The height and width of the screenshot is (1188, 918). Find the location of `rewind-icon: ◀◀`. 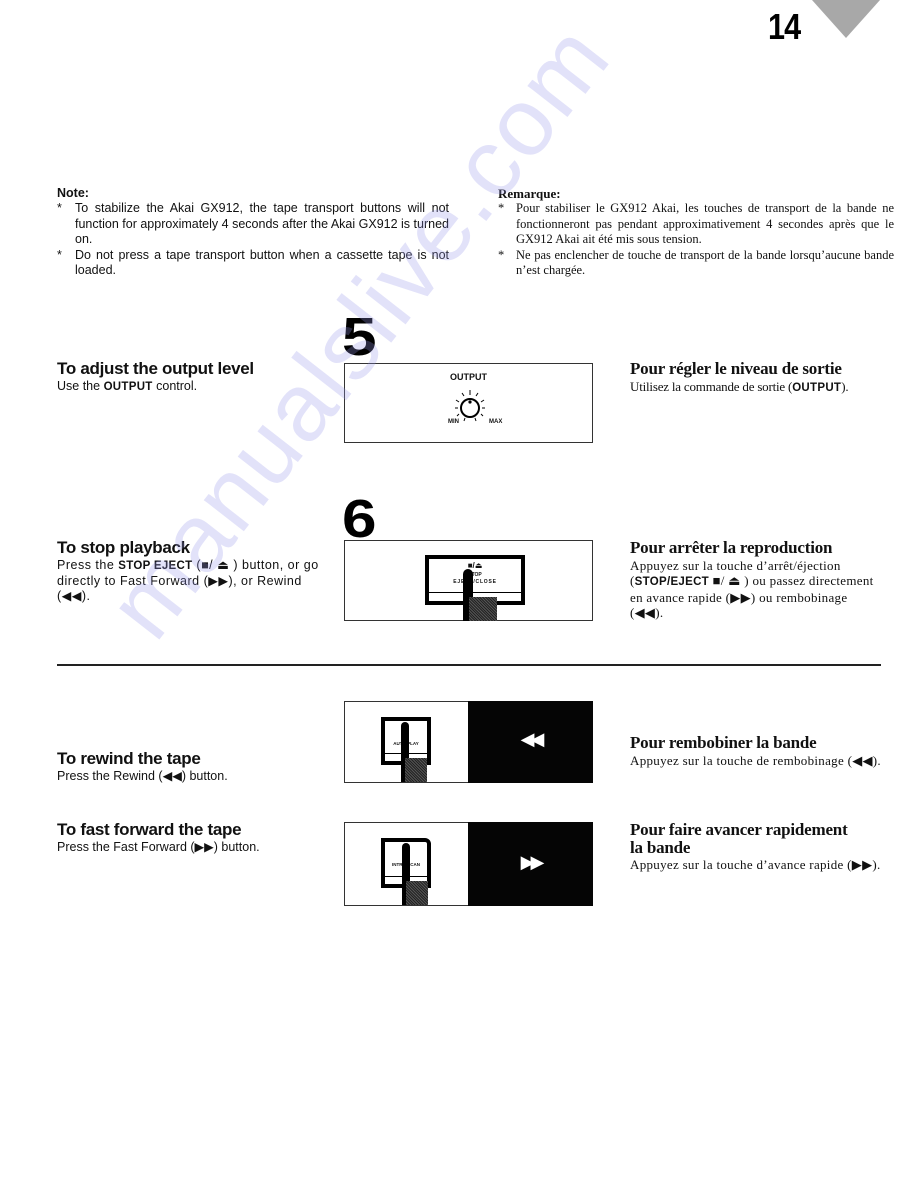

rewind-icon: ◀◀ is located at coordinates (532, 739).